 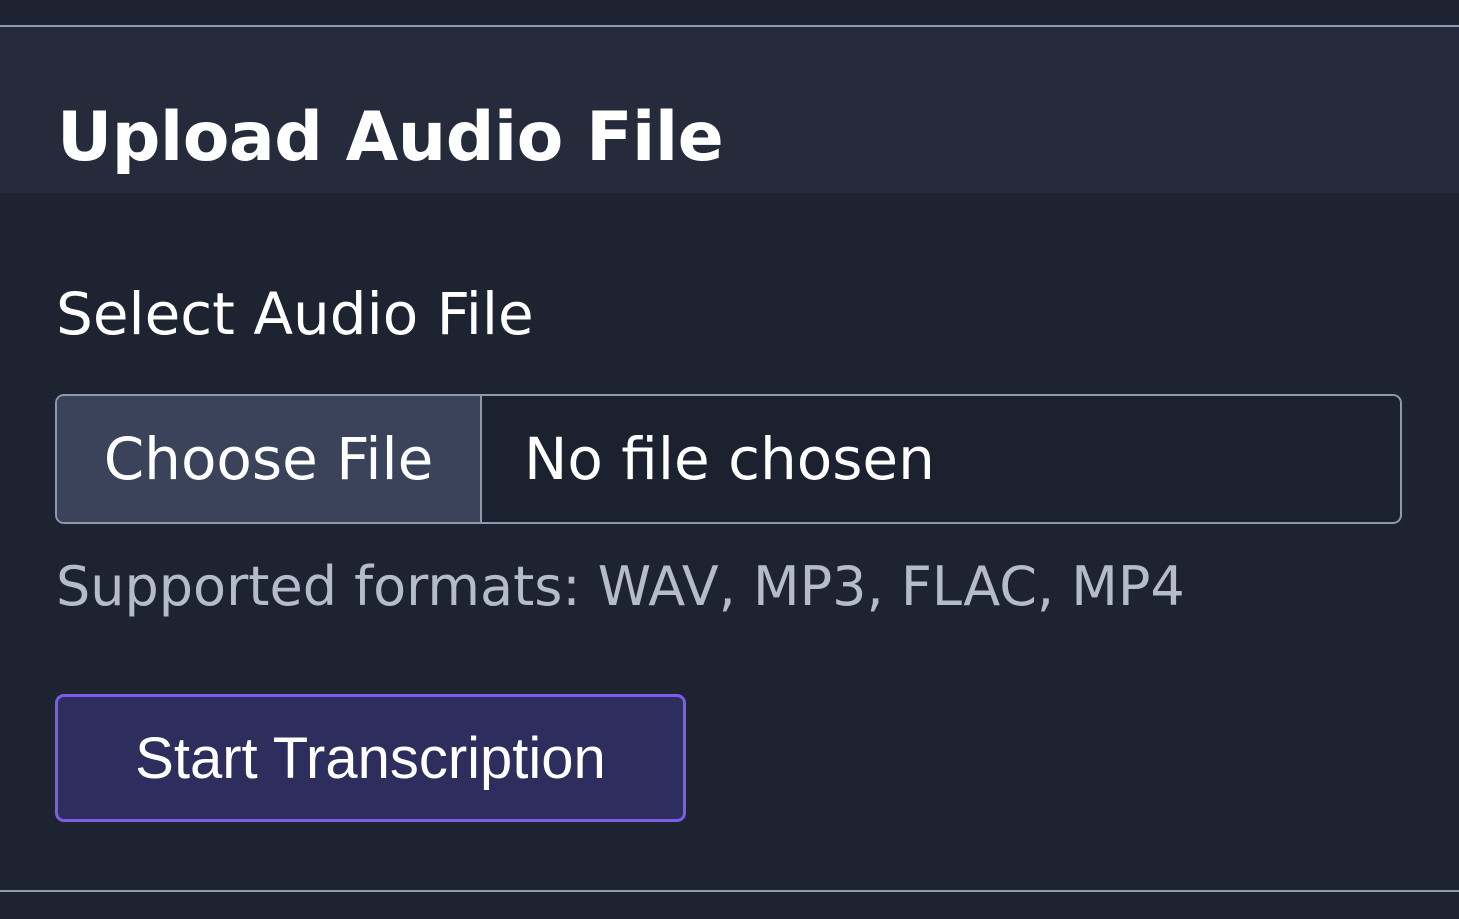 I want to click on card-title: Upload Audio File, so click(x=390, y=137).